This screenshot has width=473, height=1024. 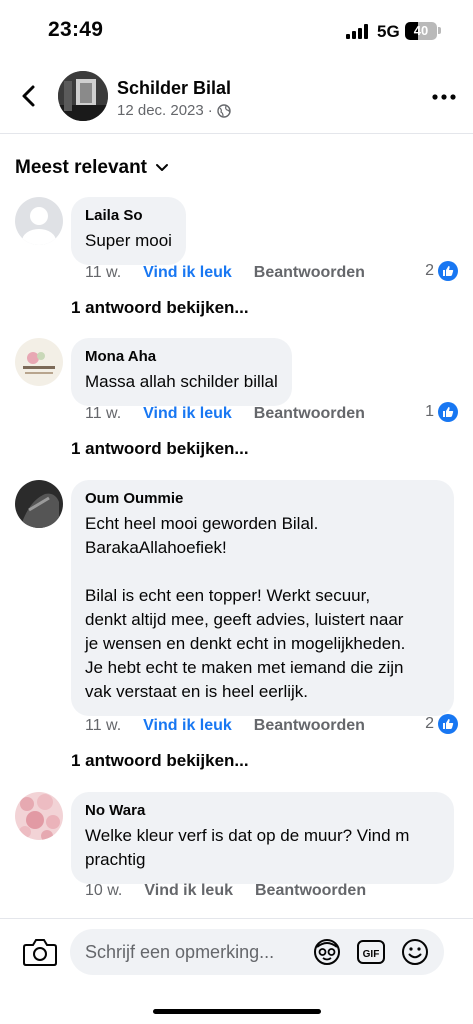 I want to click on reaction-count: 1, so click(x=441, y=412).